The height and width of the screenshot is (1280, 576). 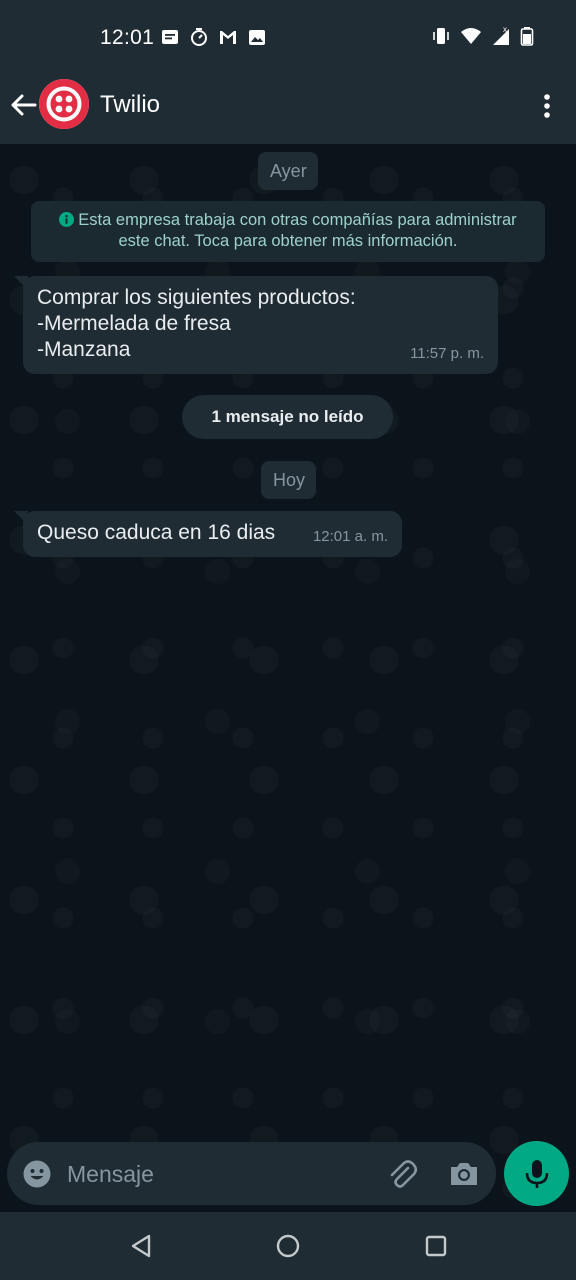 What do you see at coordinates (482, 36) in the screenshot?
I see `status-system-icons: x` at bounding box center [482, 36].